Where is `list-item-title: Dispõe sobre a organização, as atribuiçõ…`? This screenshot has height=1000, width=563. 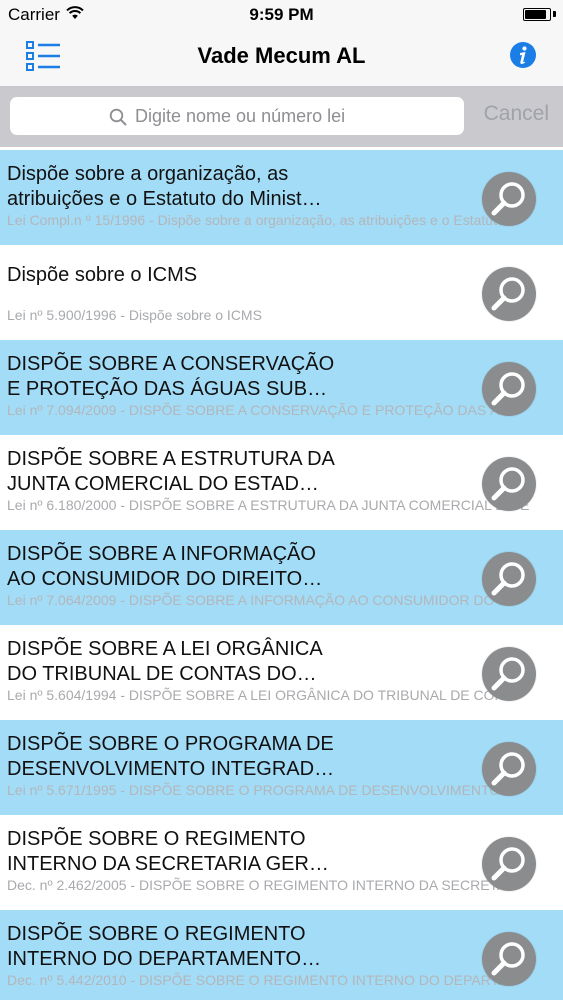 list-item-title: Dispõe sobre a organização, as atribuiçõ… is located at coordinates (164, 186).